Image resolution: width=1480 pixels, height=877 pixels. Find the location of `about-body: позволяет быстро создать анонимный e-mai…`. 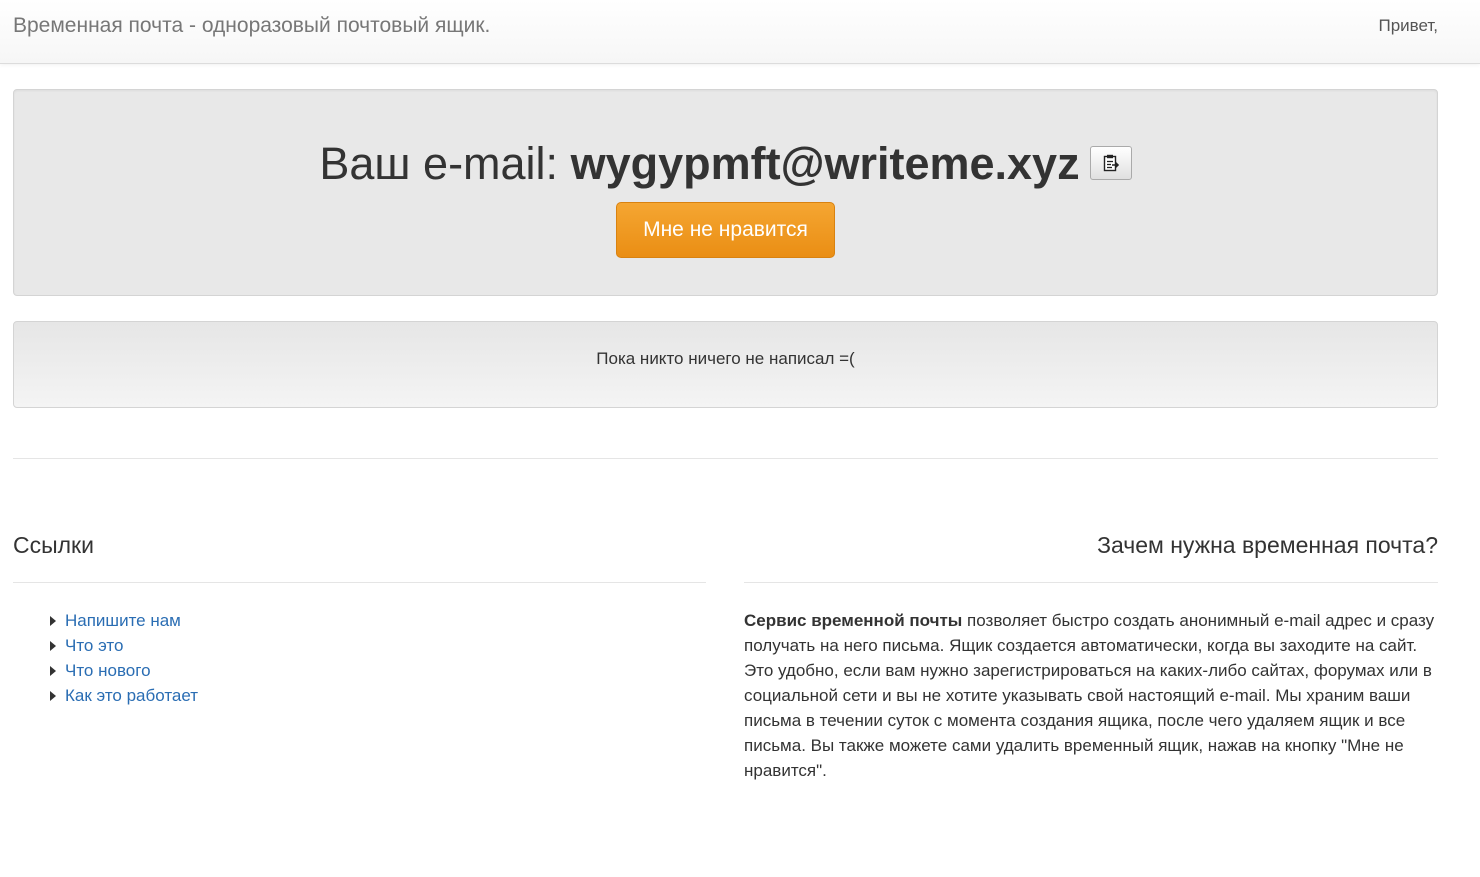

about-body: позволяет быстро создать анонимный e-mai… is located at coordinates (1089, 695).